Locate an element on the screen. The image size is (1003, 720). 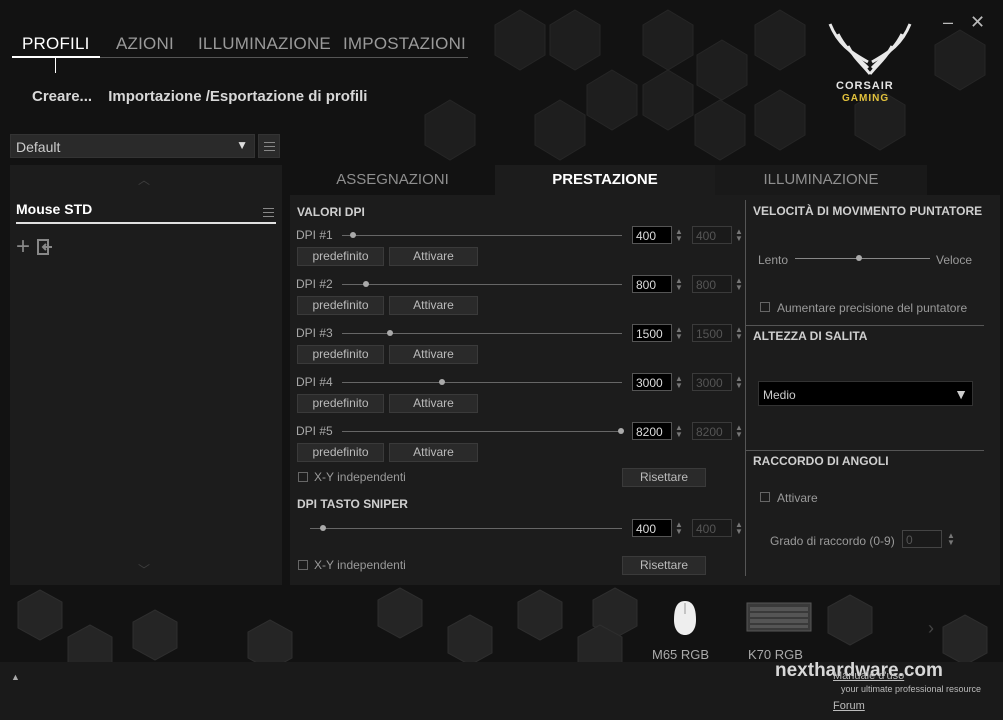
menu-icon-line is located at coordinates (269, 150).